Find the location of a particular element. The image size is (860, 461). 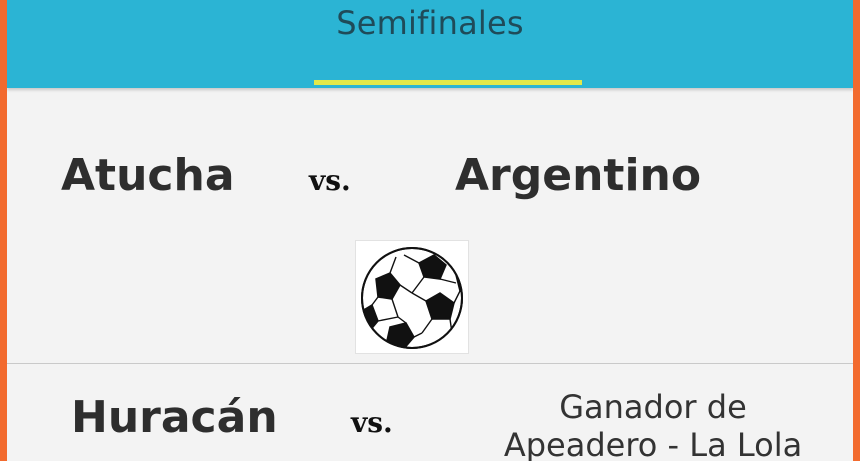

home-team: Huracán is located at coordinates (174, 417).